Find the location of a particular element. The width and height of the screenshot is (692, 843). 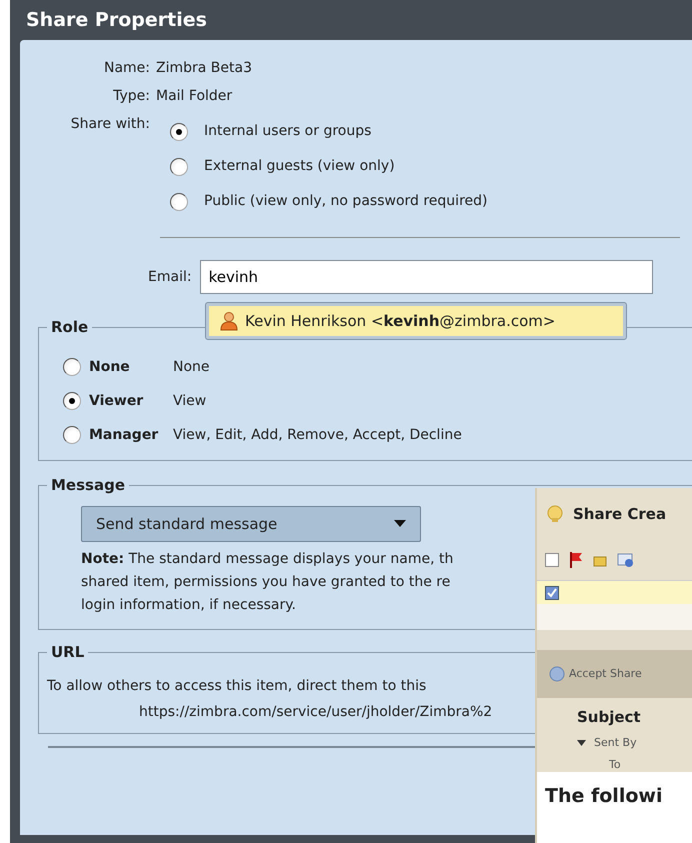

flag-icon is located at coordinates (576, 560).